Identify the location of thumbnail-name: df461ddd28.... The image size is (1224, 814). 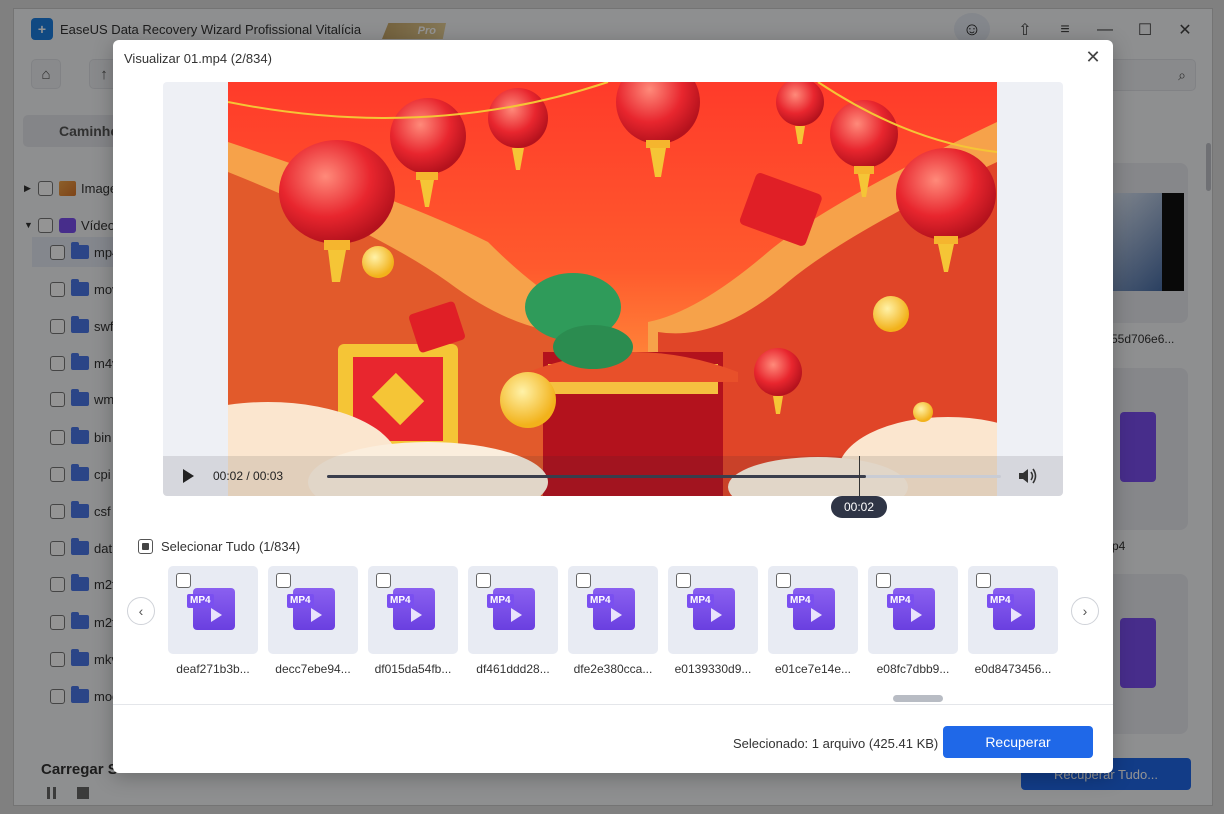
(513, 669).